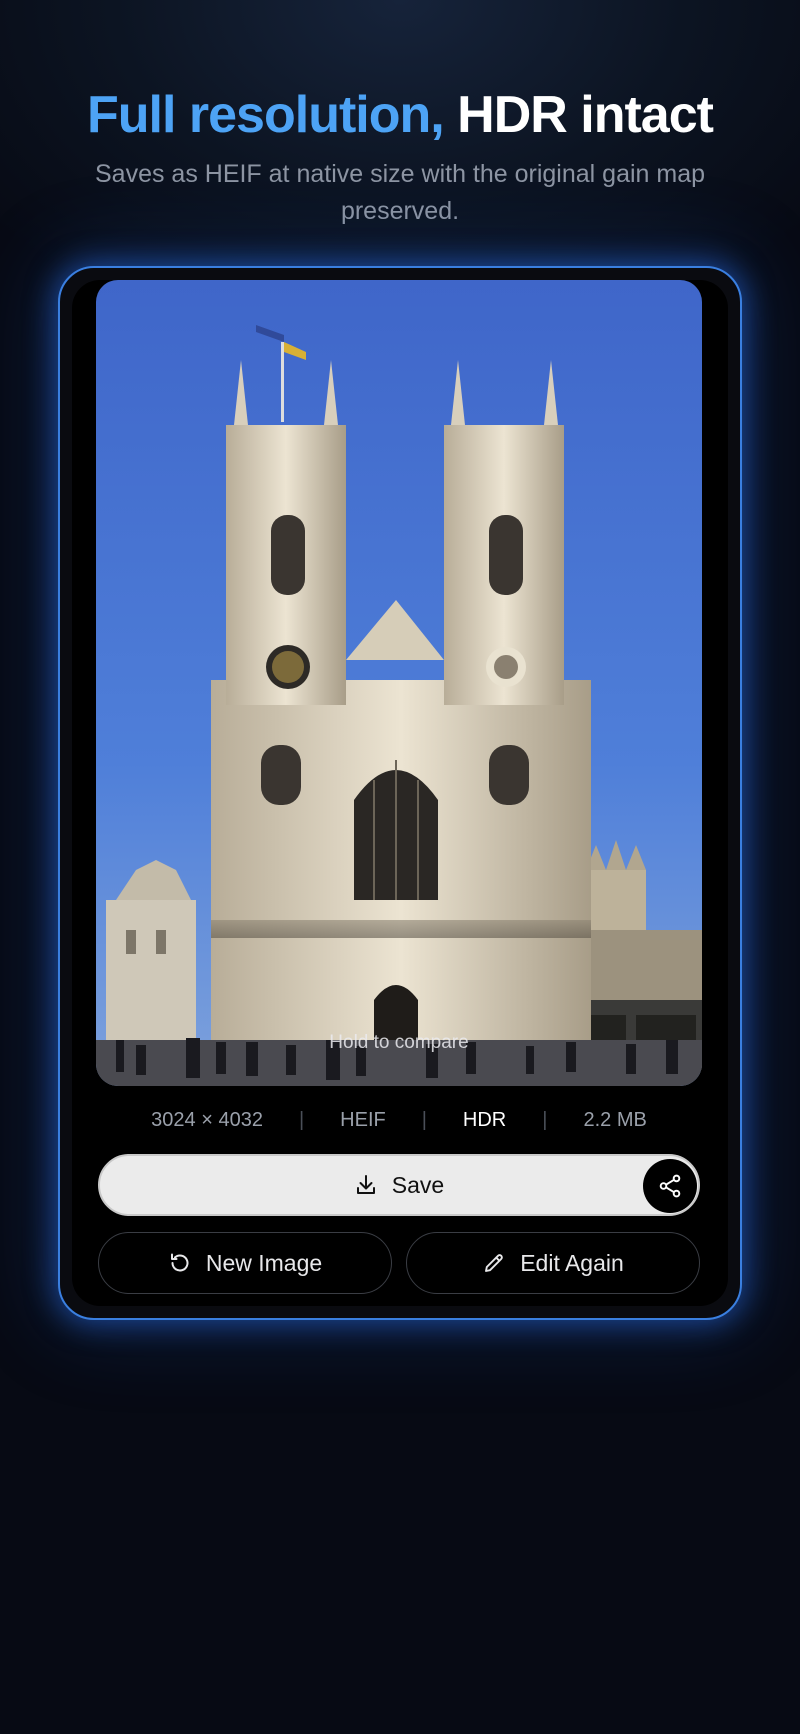  I want to click on edit-again-button: Edit Again, so click(553, 1263).